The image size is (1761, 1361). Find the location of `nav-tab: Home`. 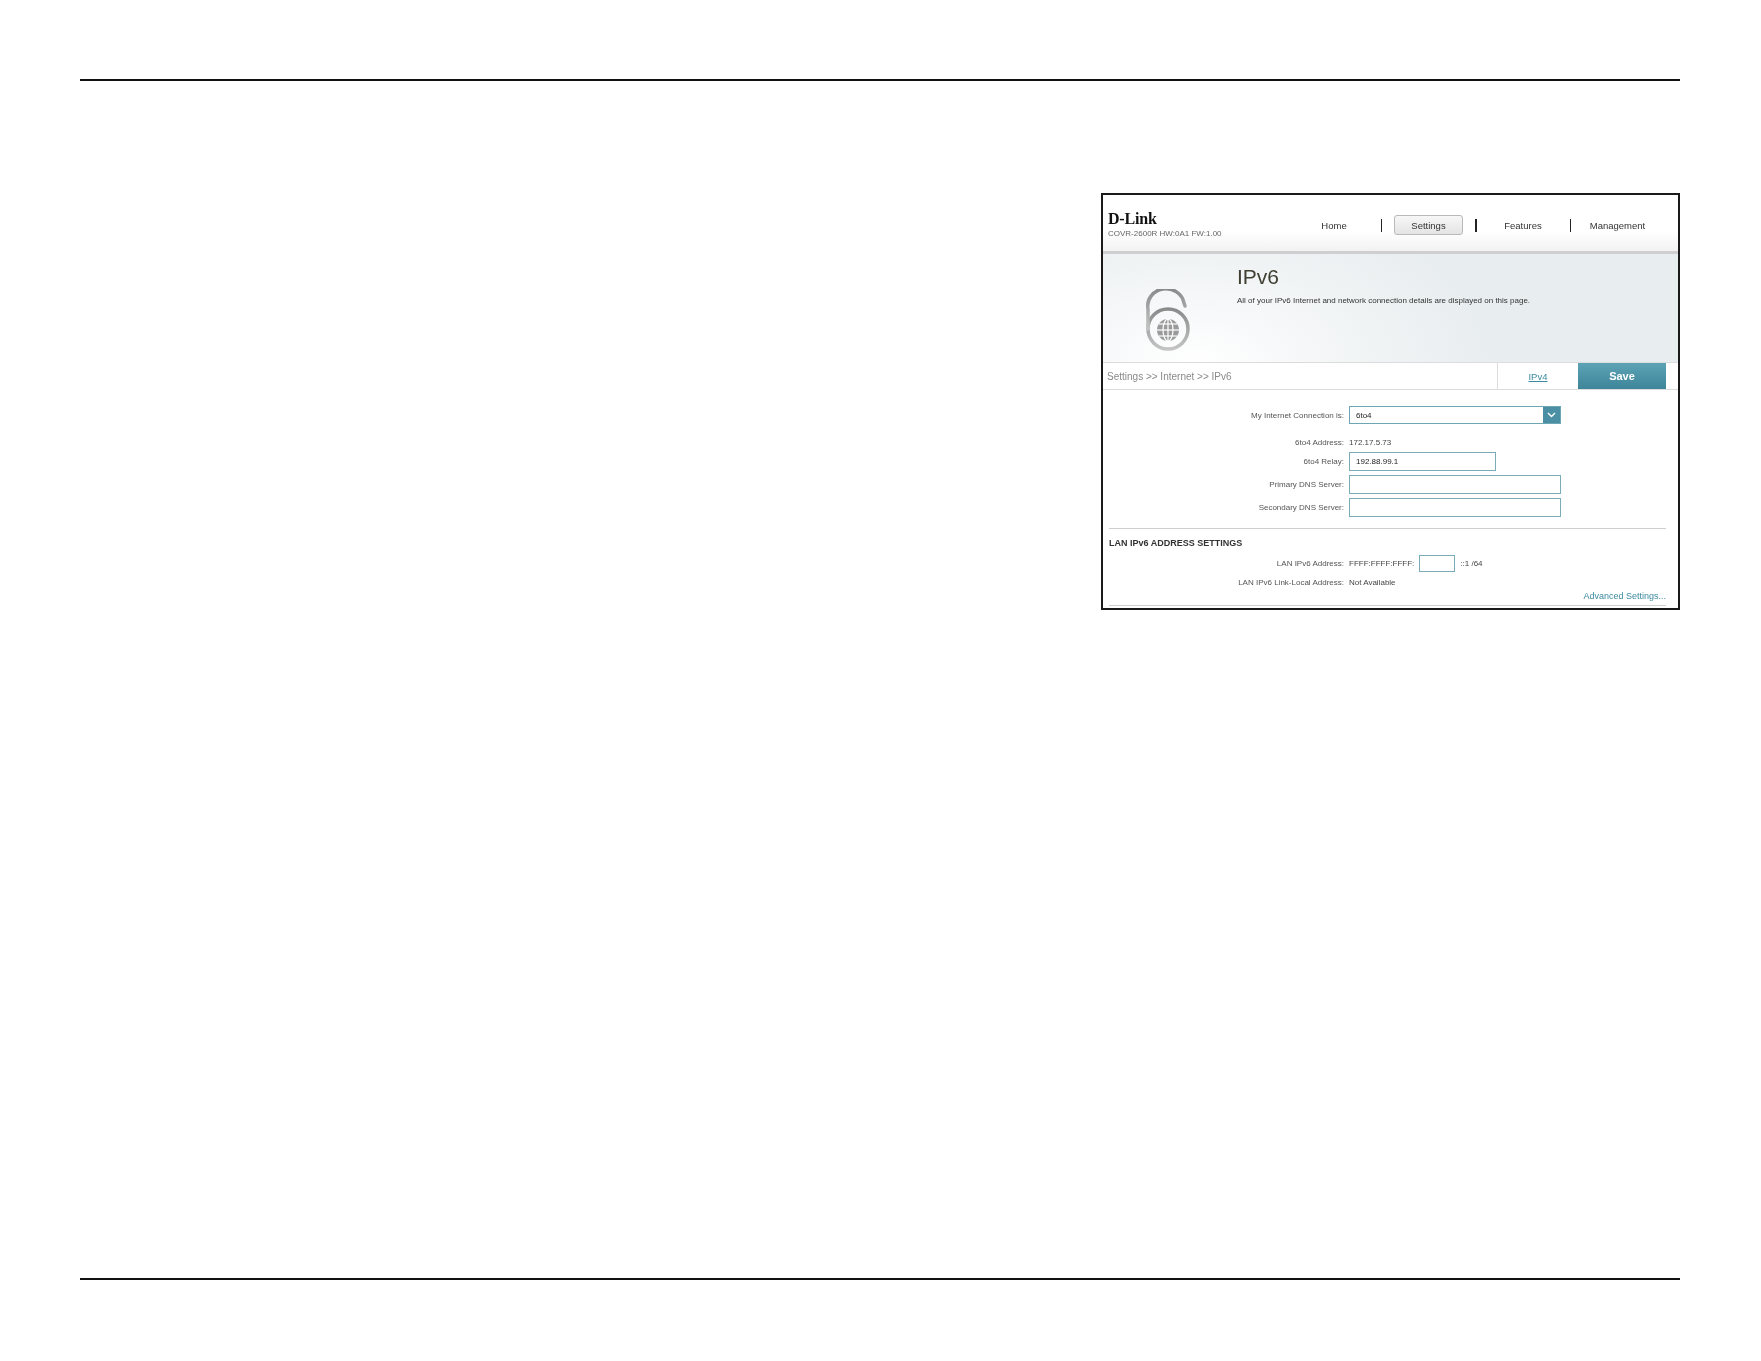

nav-tab: Home is located at coordinates (1334, 225).